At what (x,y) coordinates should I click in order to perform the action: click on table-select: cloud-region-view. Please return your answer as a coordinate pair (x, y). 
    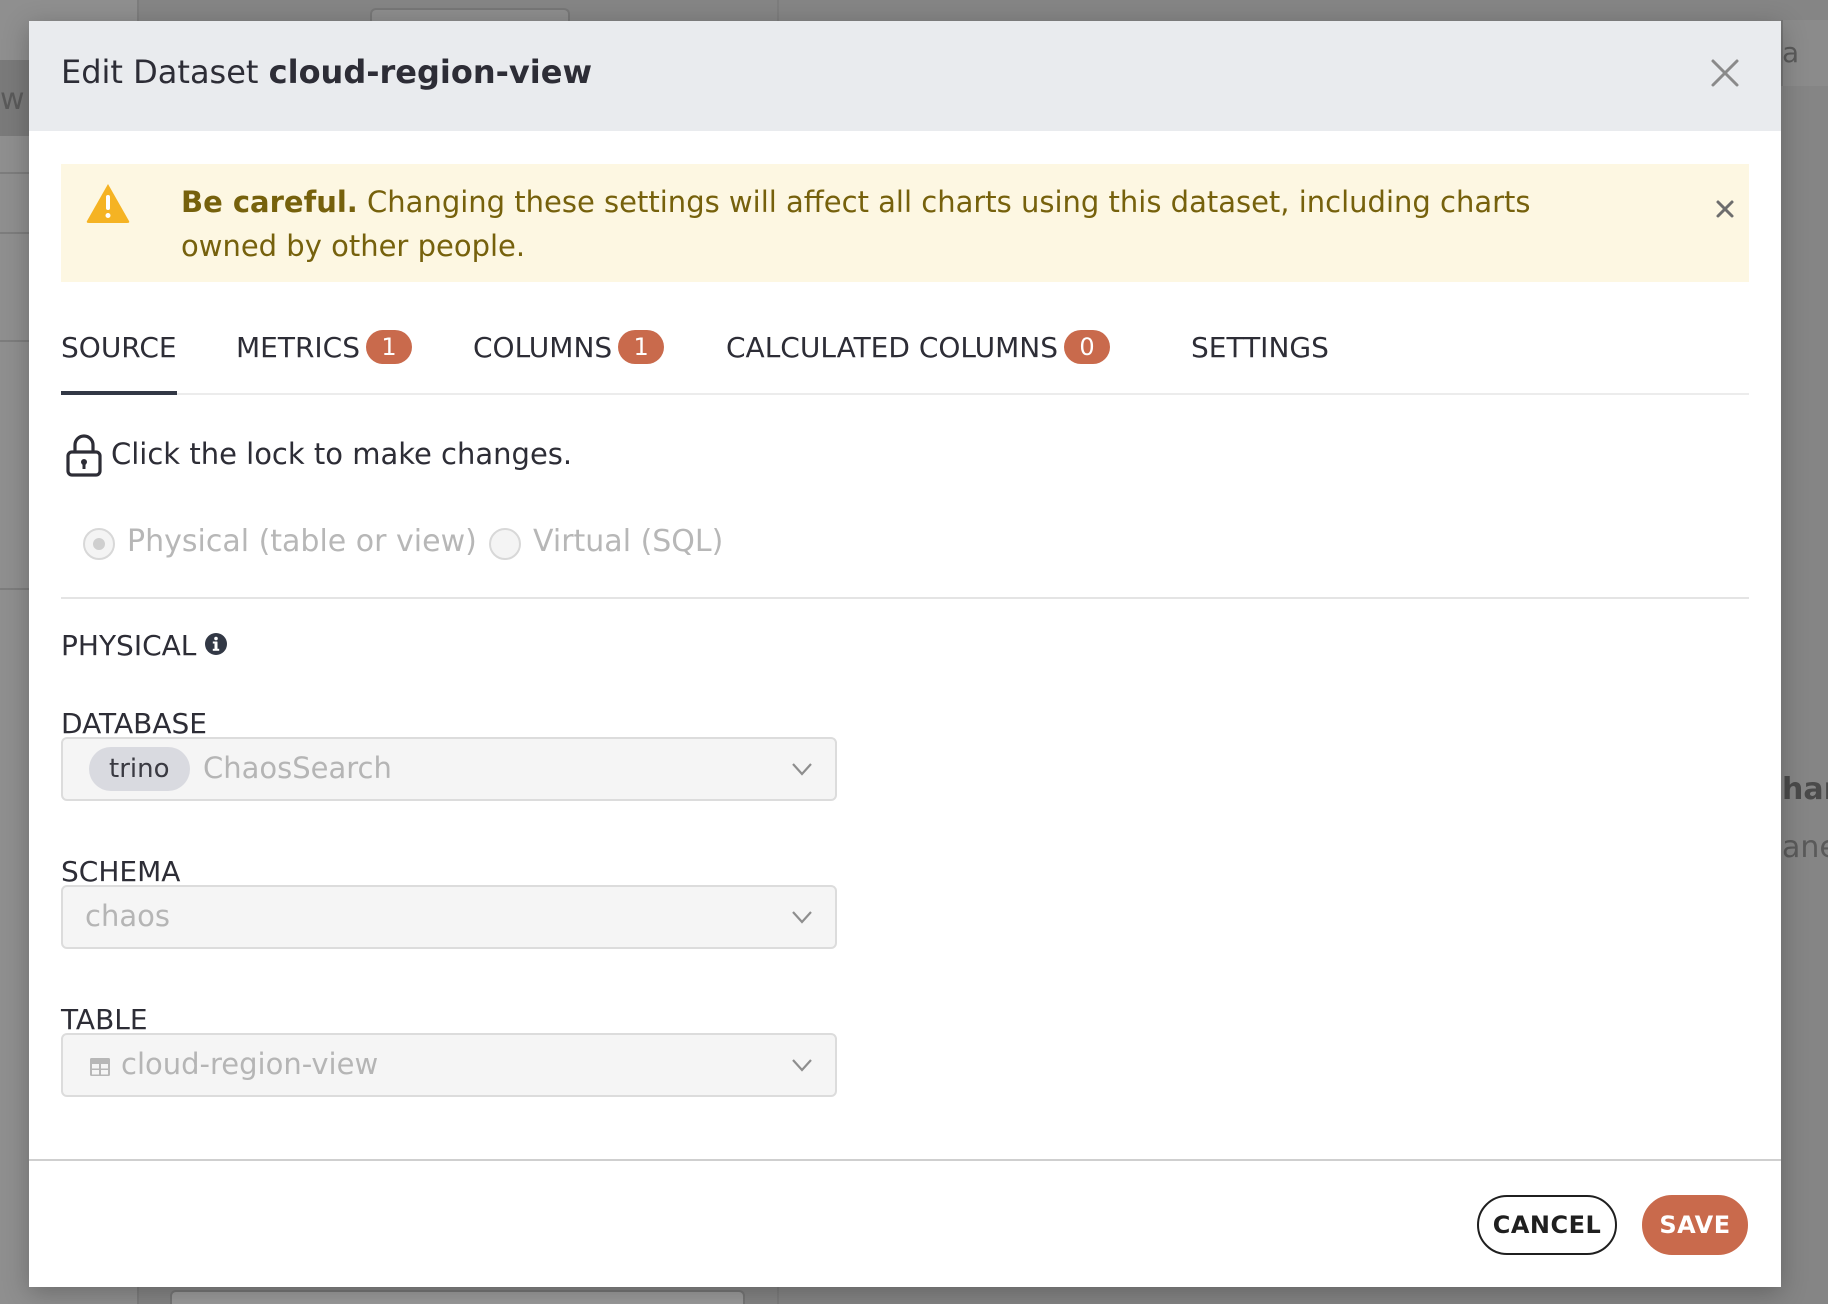
    Looking at the image, I should click on (449, 1065).